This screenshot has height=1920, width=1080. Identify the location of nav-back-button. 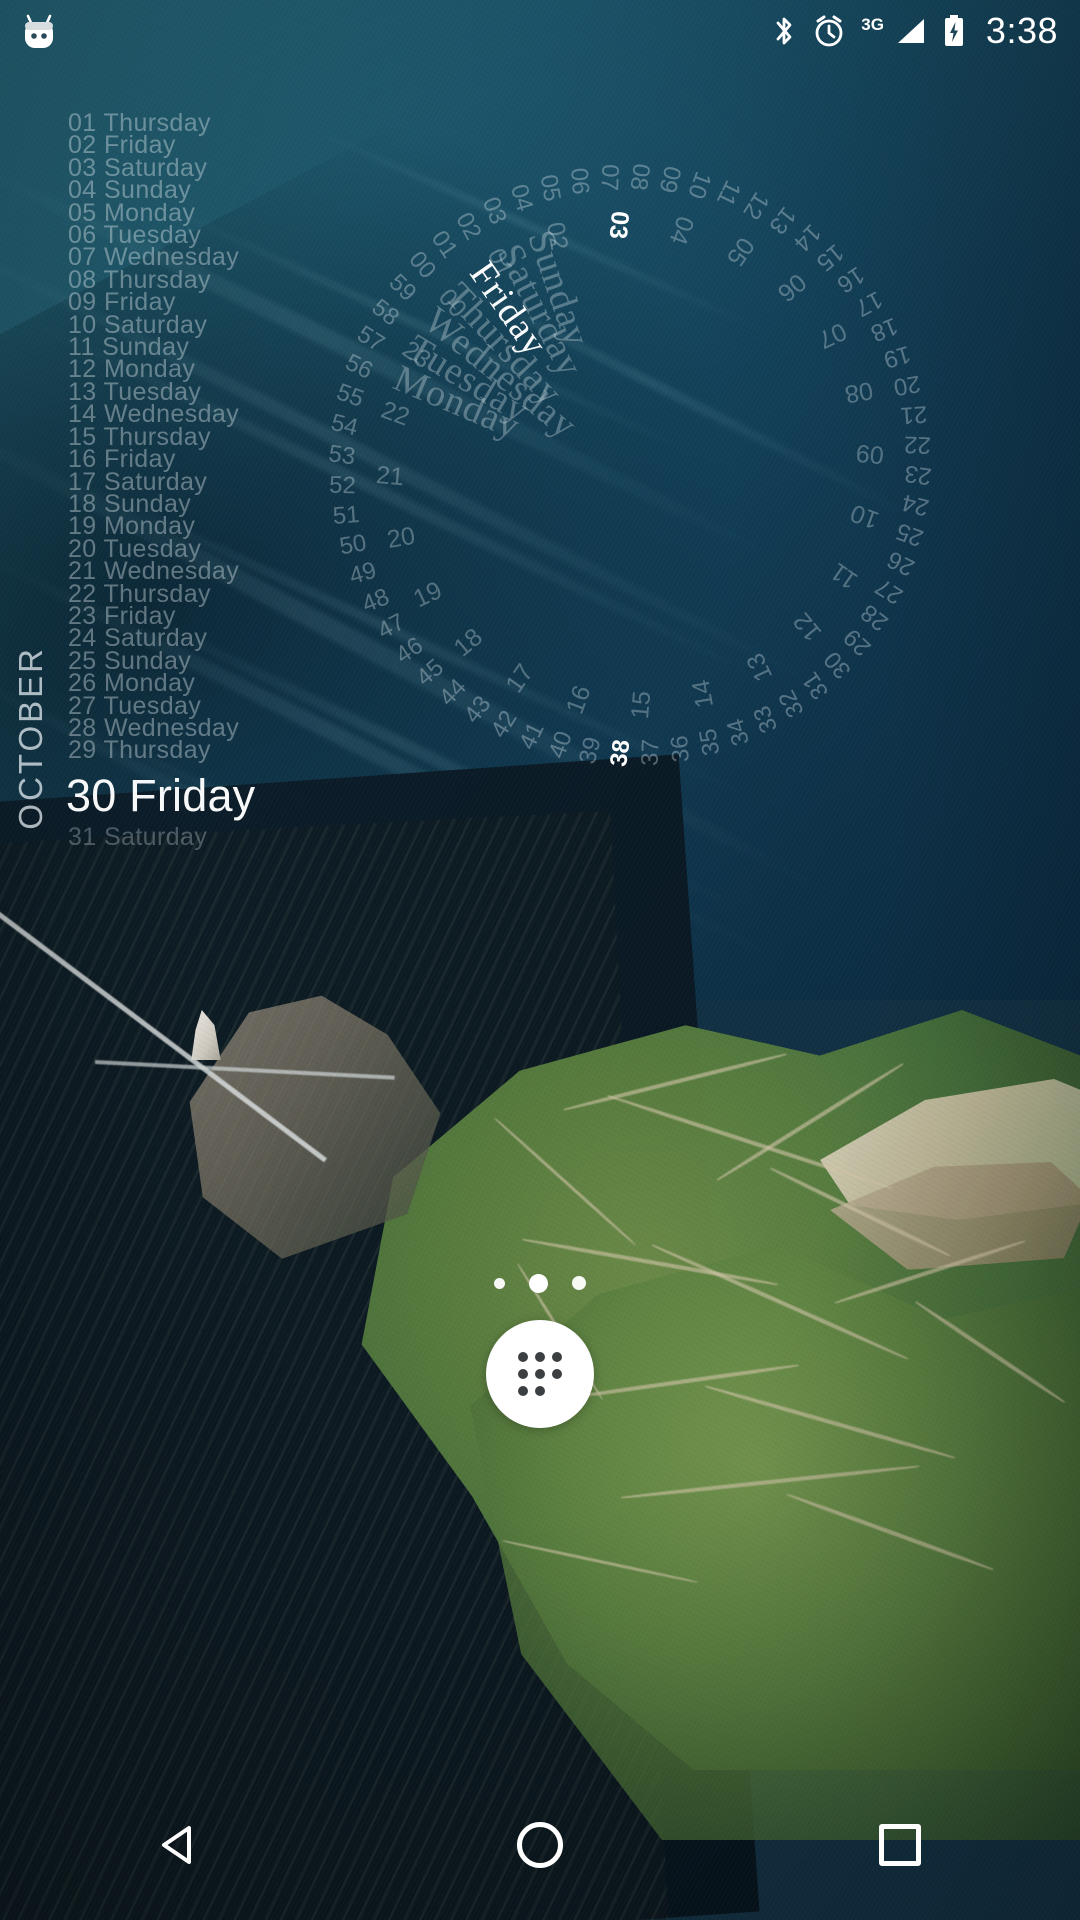
(180, 1845).